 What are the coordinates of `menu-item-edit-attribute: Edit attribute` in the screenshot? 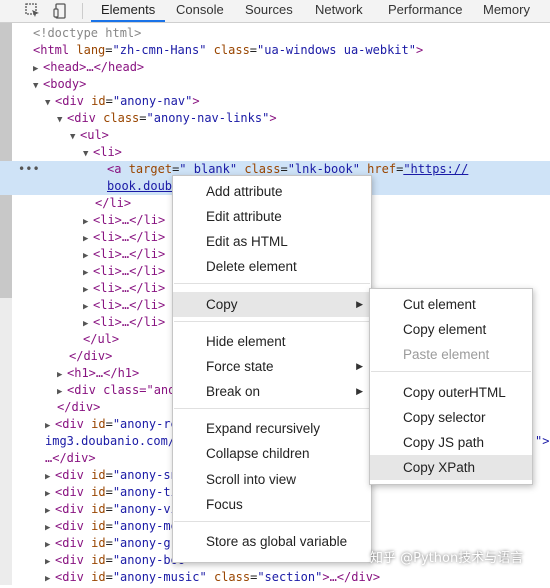 It's located at (272, 216).